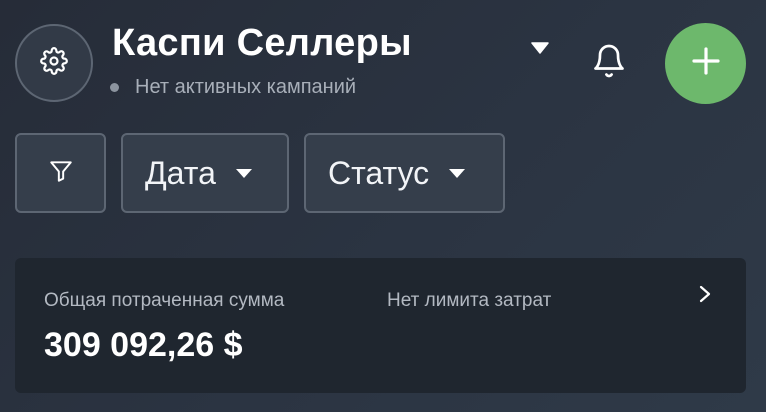 The width and height of the screenshot is (766, 412). What do you see at coordinates (379, 172) in the screenshot?
I see `status-filter-label: Статус` at bounding box center [379, 172].